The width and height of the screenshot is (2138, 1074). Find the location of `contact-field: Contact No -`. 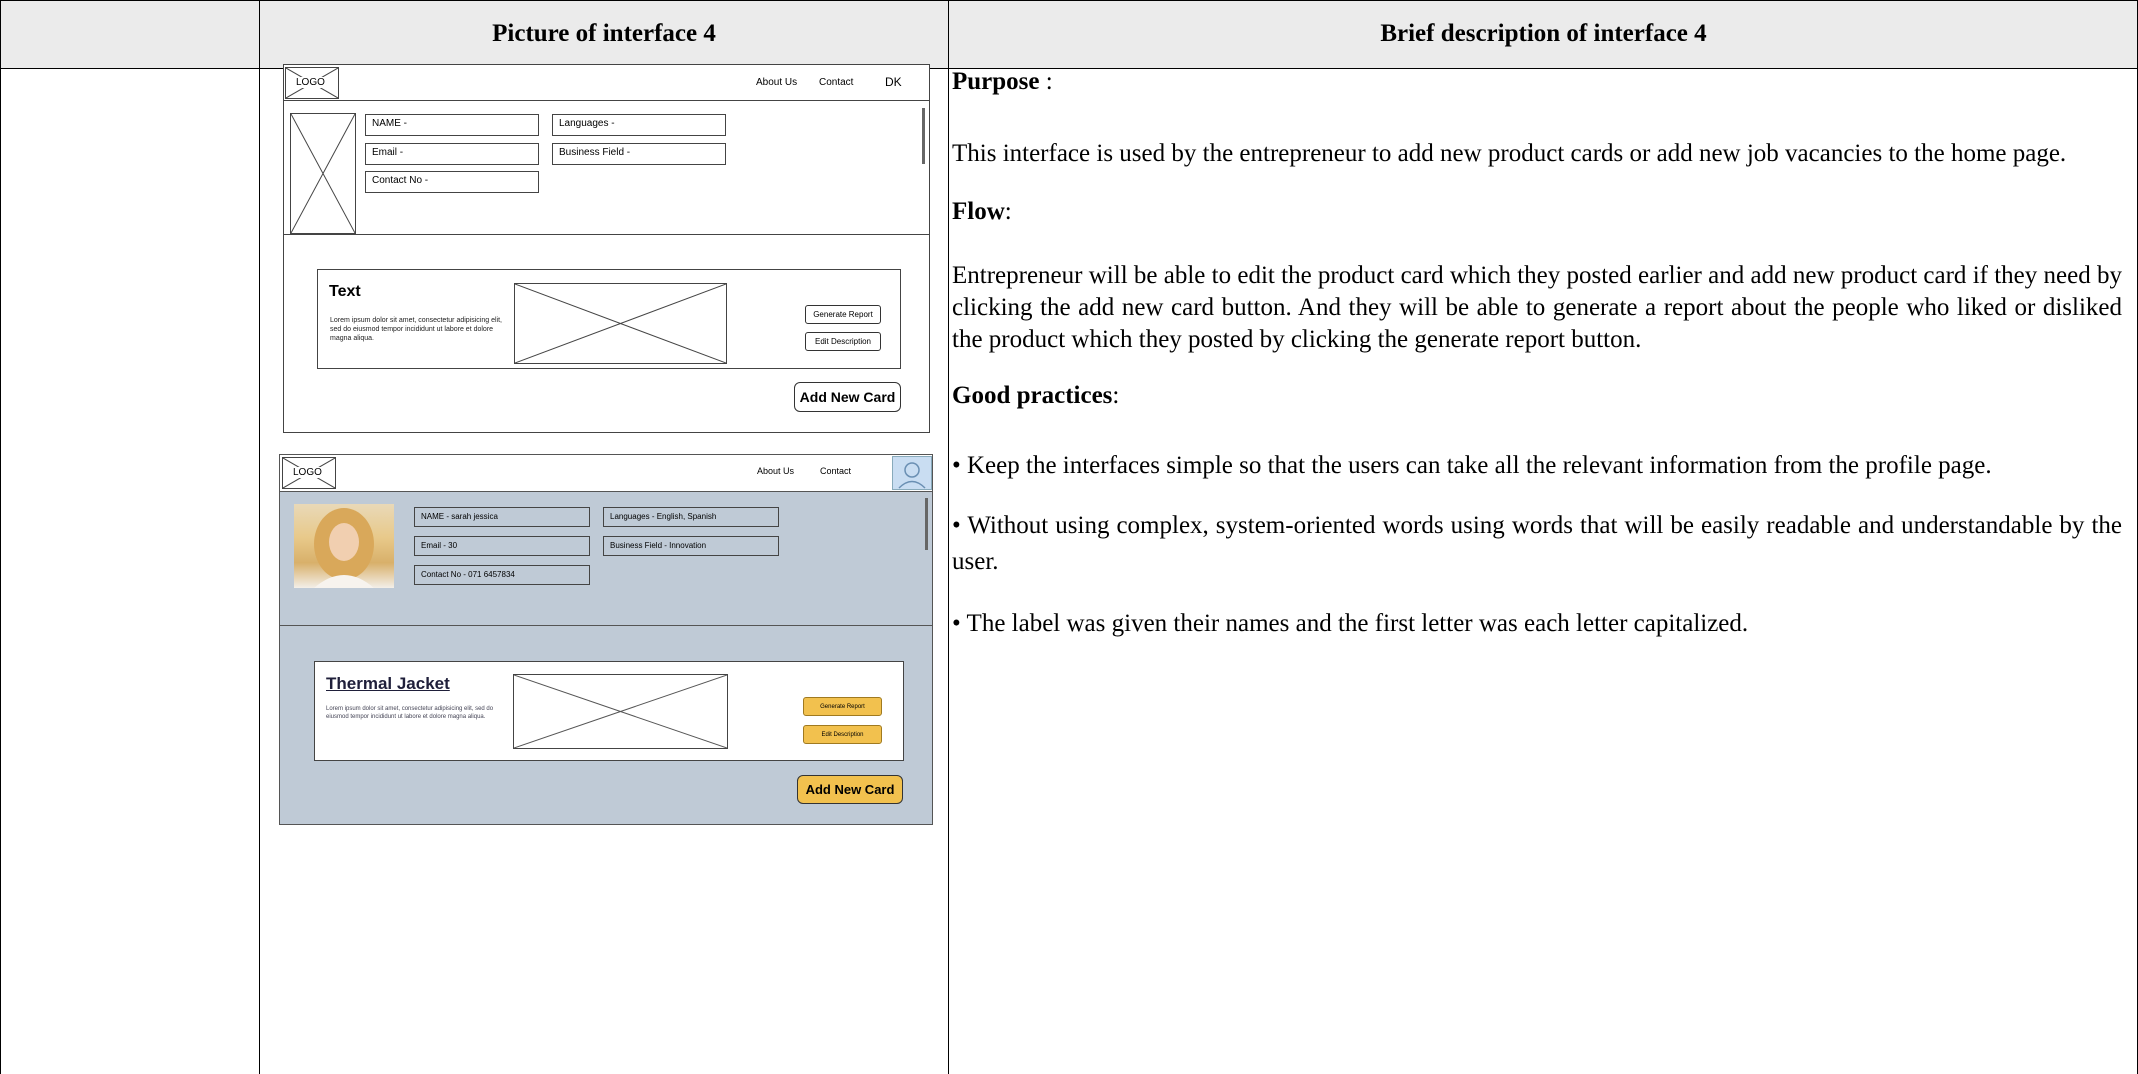

contact-field: Contact No - is located at coordinates (452, 182).